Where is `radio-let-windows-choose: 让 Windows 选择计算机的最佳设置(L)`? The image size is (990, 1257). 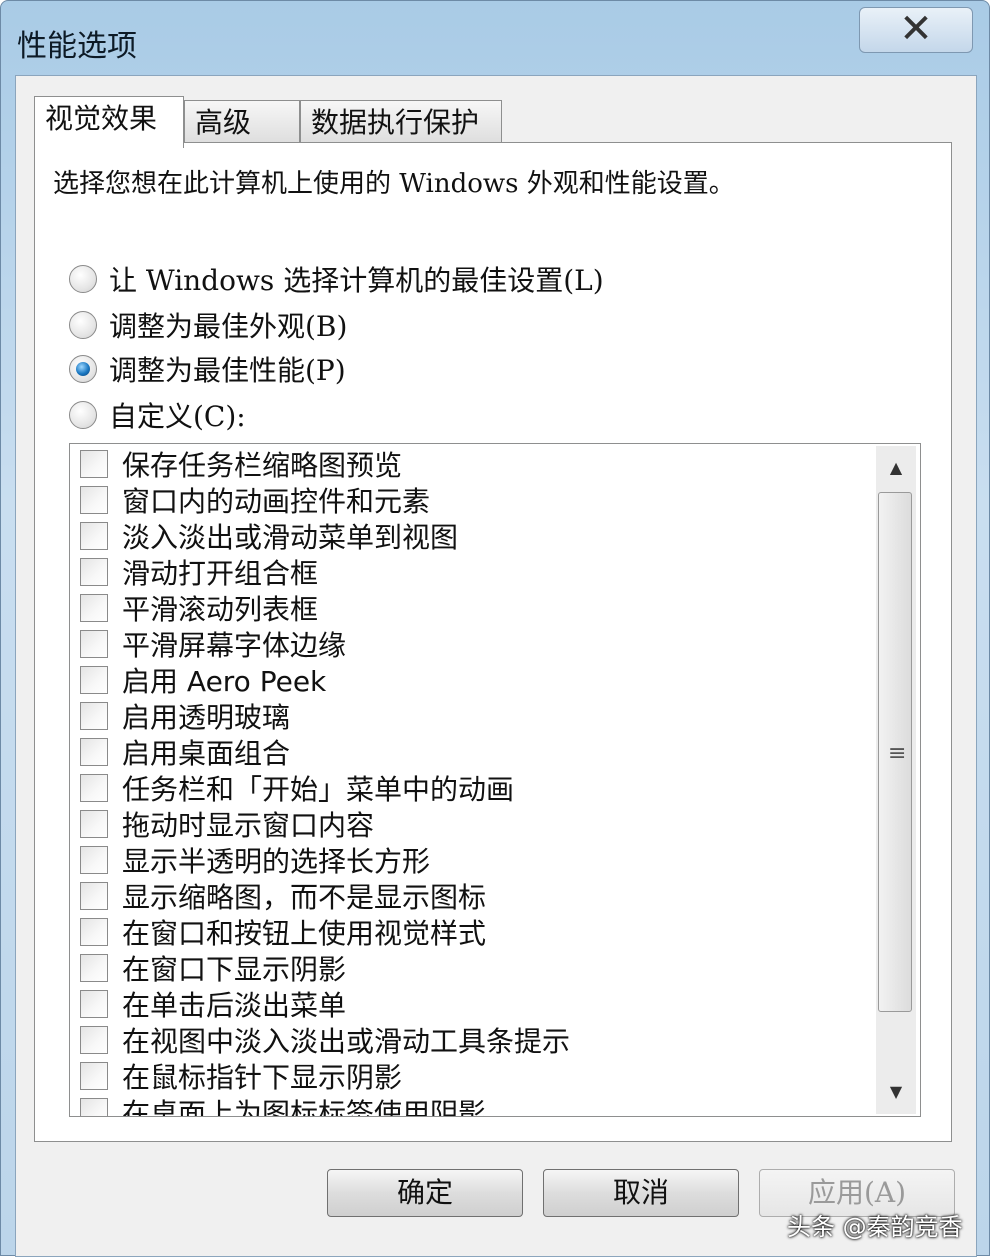 radio-let-windows-choose: 让 Windows 选择计算机的最佳设置(L) is located at coordinates (336, 279).